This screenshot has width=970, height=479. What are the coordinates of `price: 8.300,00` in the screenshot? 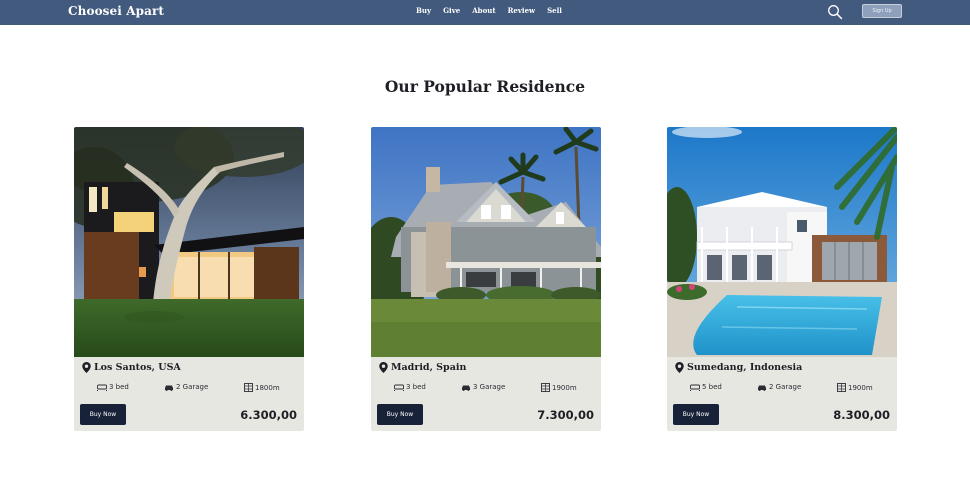 It's located at (861, 415).